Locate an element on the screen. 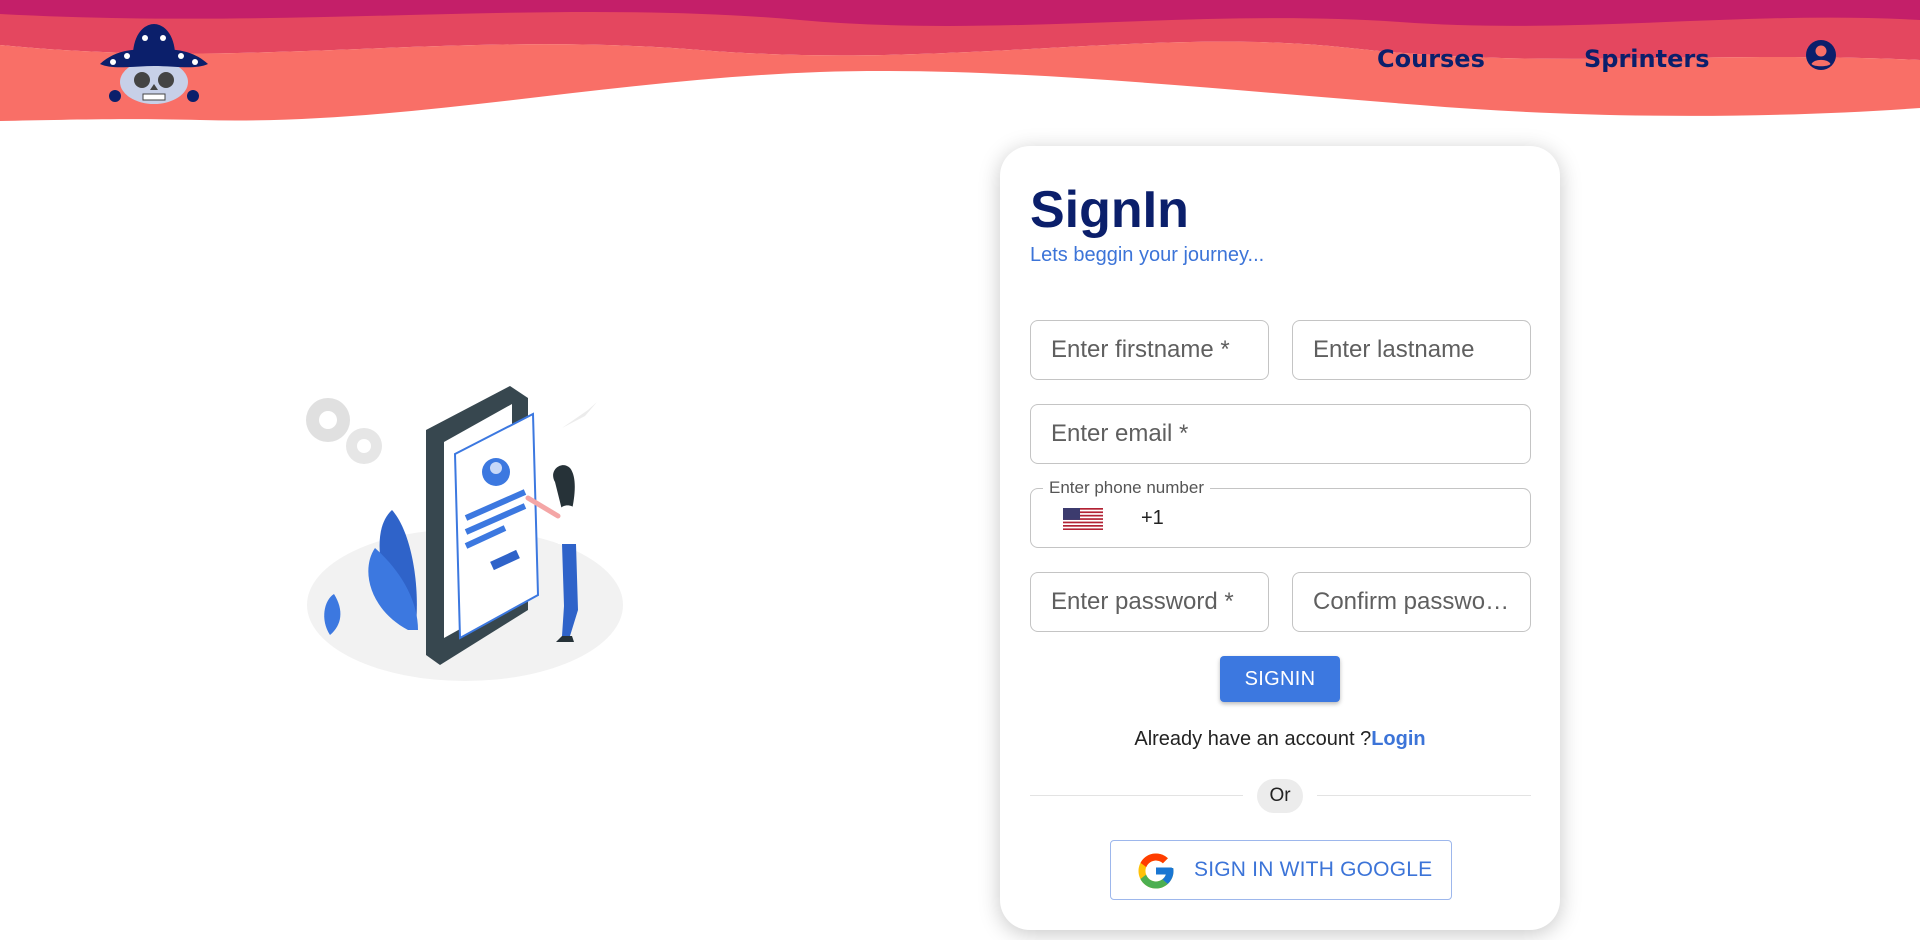 This screenshot has width=1920, height=940. password-field is located at coordinates (1149, 602).